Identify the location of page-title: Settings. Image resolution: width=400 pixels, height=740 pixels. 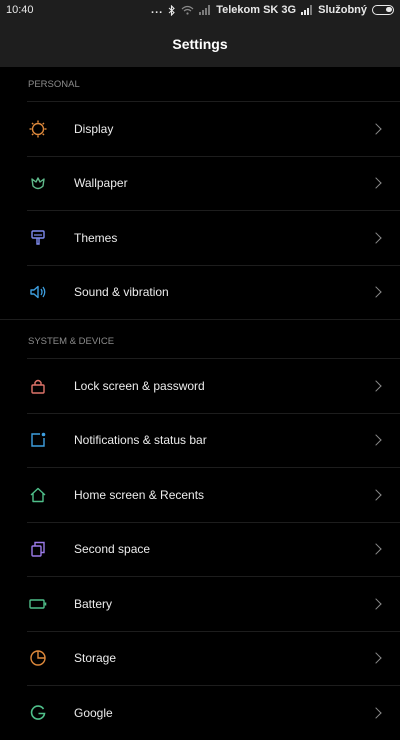
(200, 43).